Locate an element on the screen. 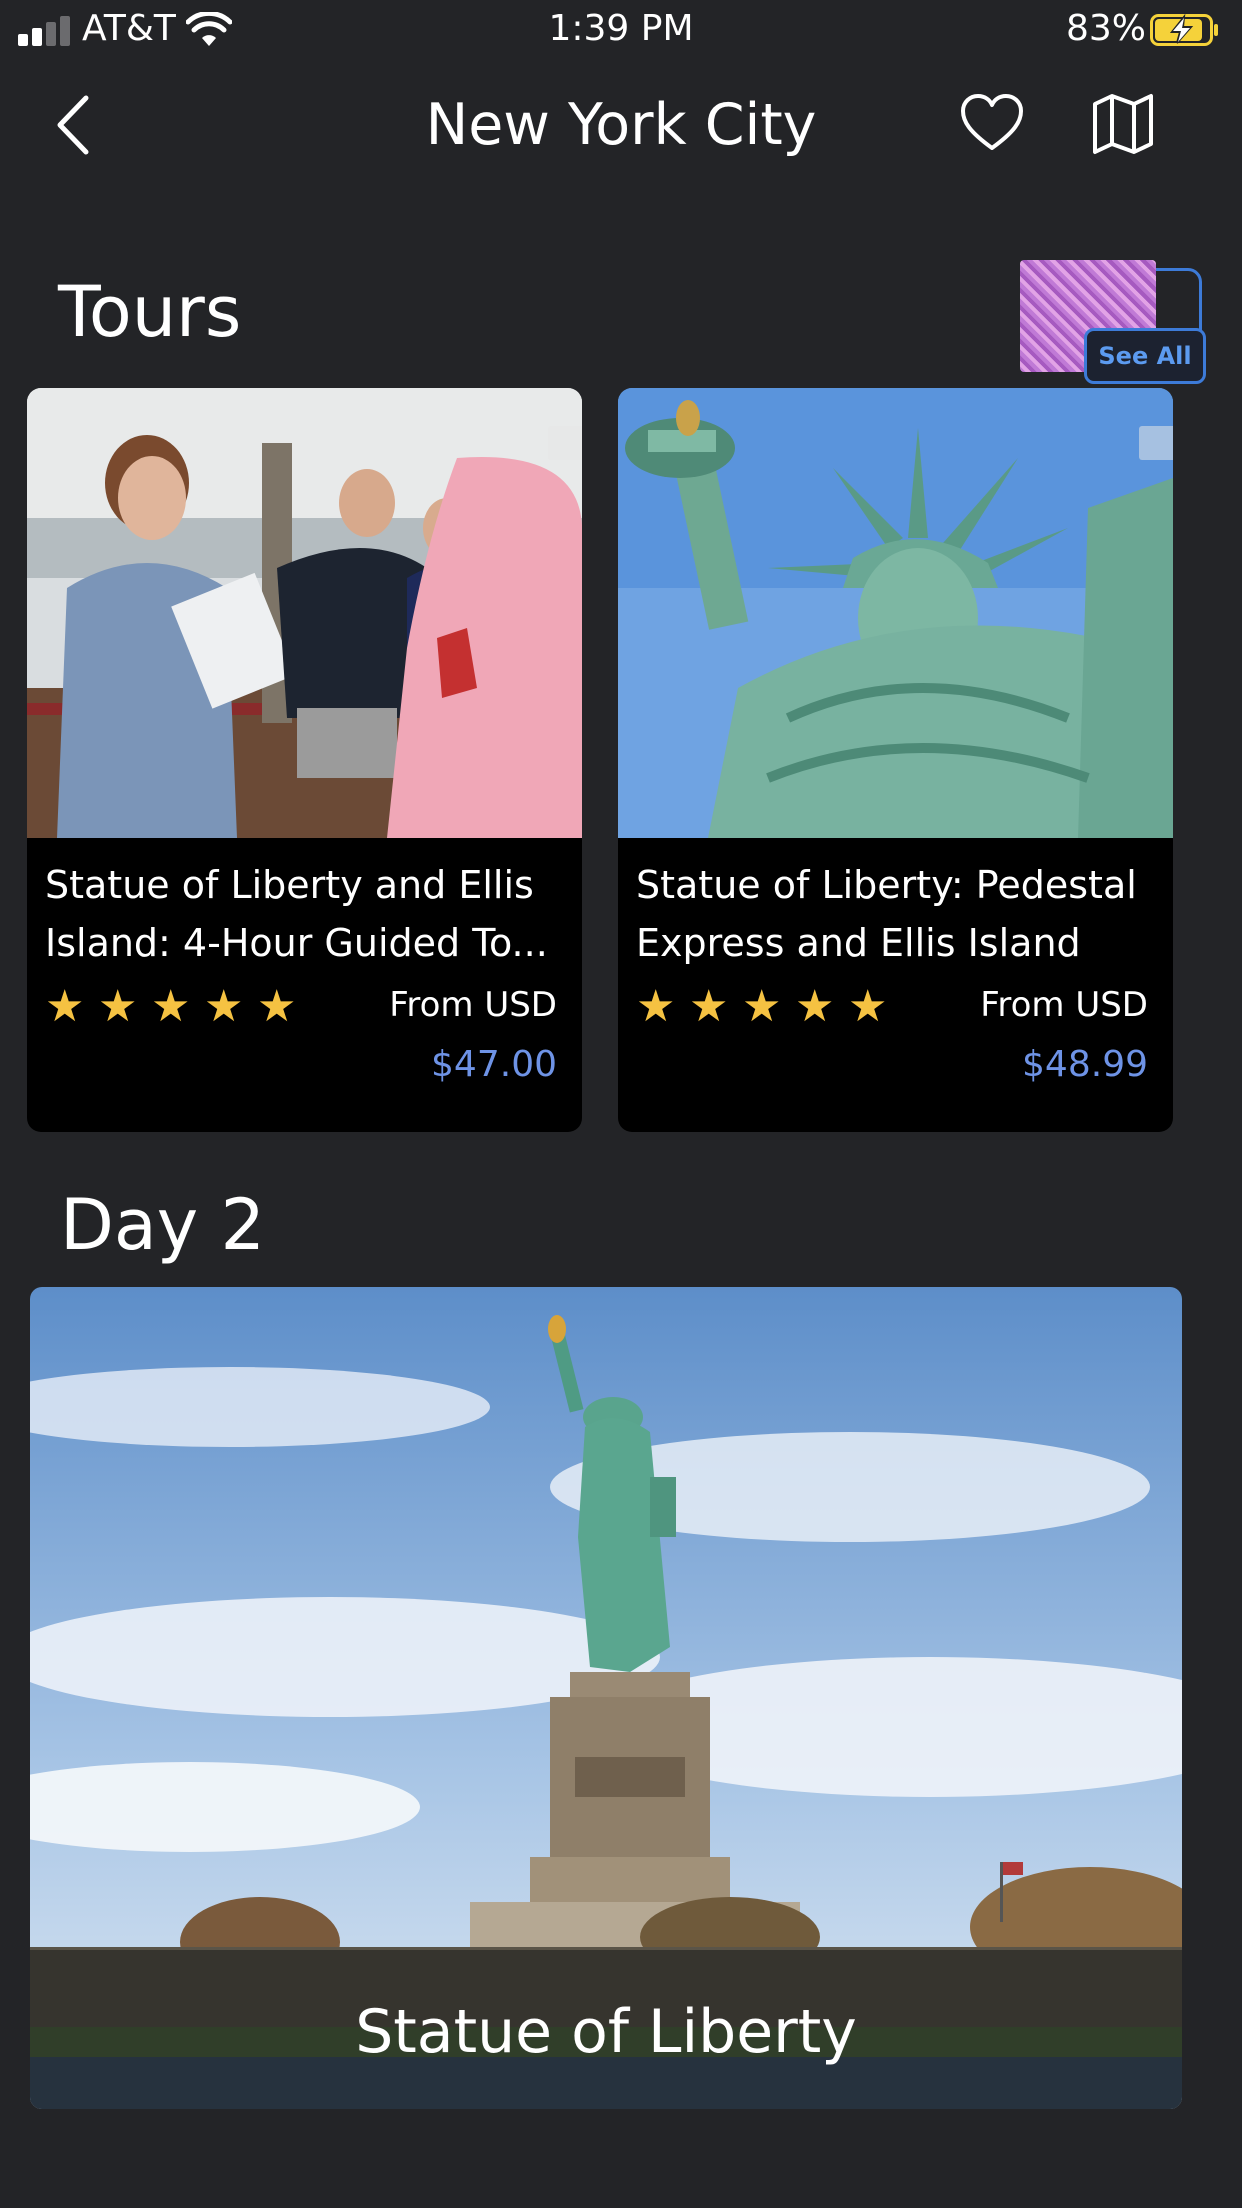 This screenshot has width=1242, height=2208. tour-price: $47.00 is located at coordinates (494, 1064).